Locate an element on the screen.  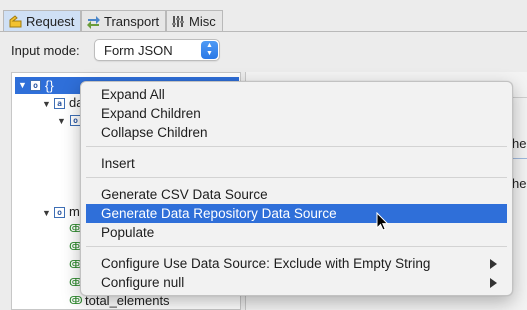
request-icon is located at coordinates (15, 21).